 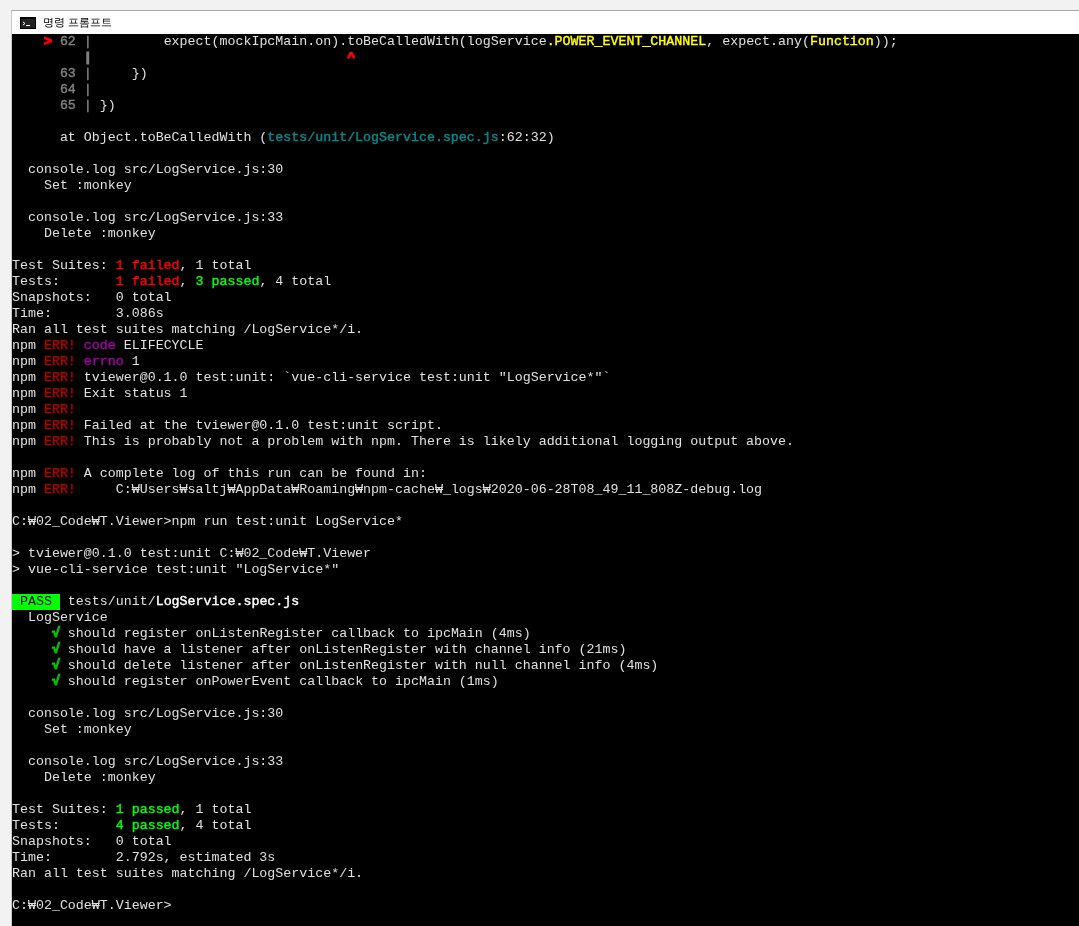 What do you see at coordinates (219, 474) in the screenshot?
I see `console-line: npm ERR! A complete log of this run can be found in:` at bounding box center [219, 474].